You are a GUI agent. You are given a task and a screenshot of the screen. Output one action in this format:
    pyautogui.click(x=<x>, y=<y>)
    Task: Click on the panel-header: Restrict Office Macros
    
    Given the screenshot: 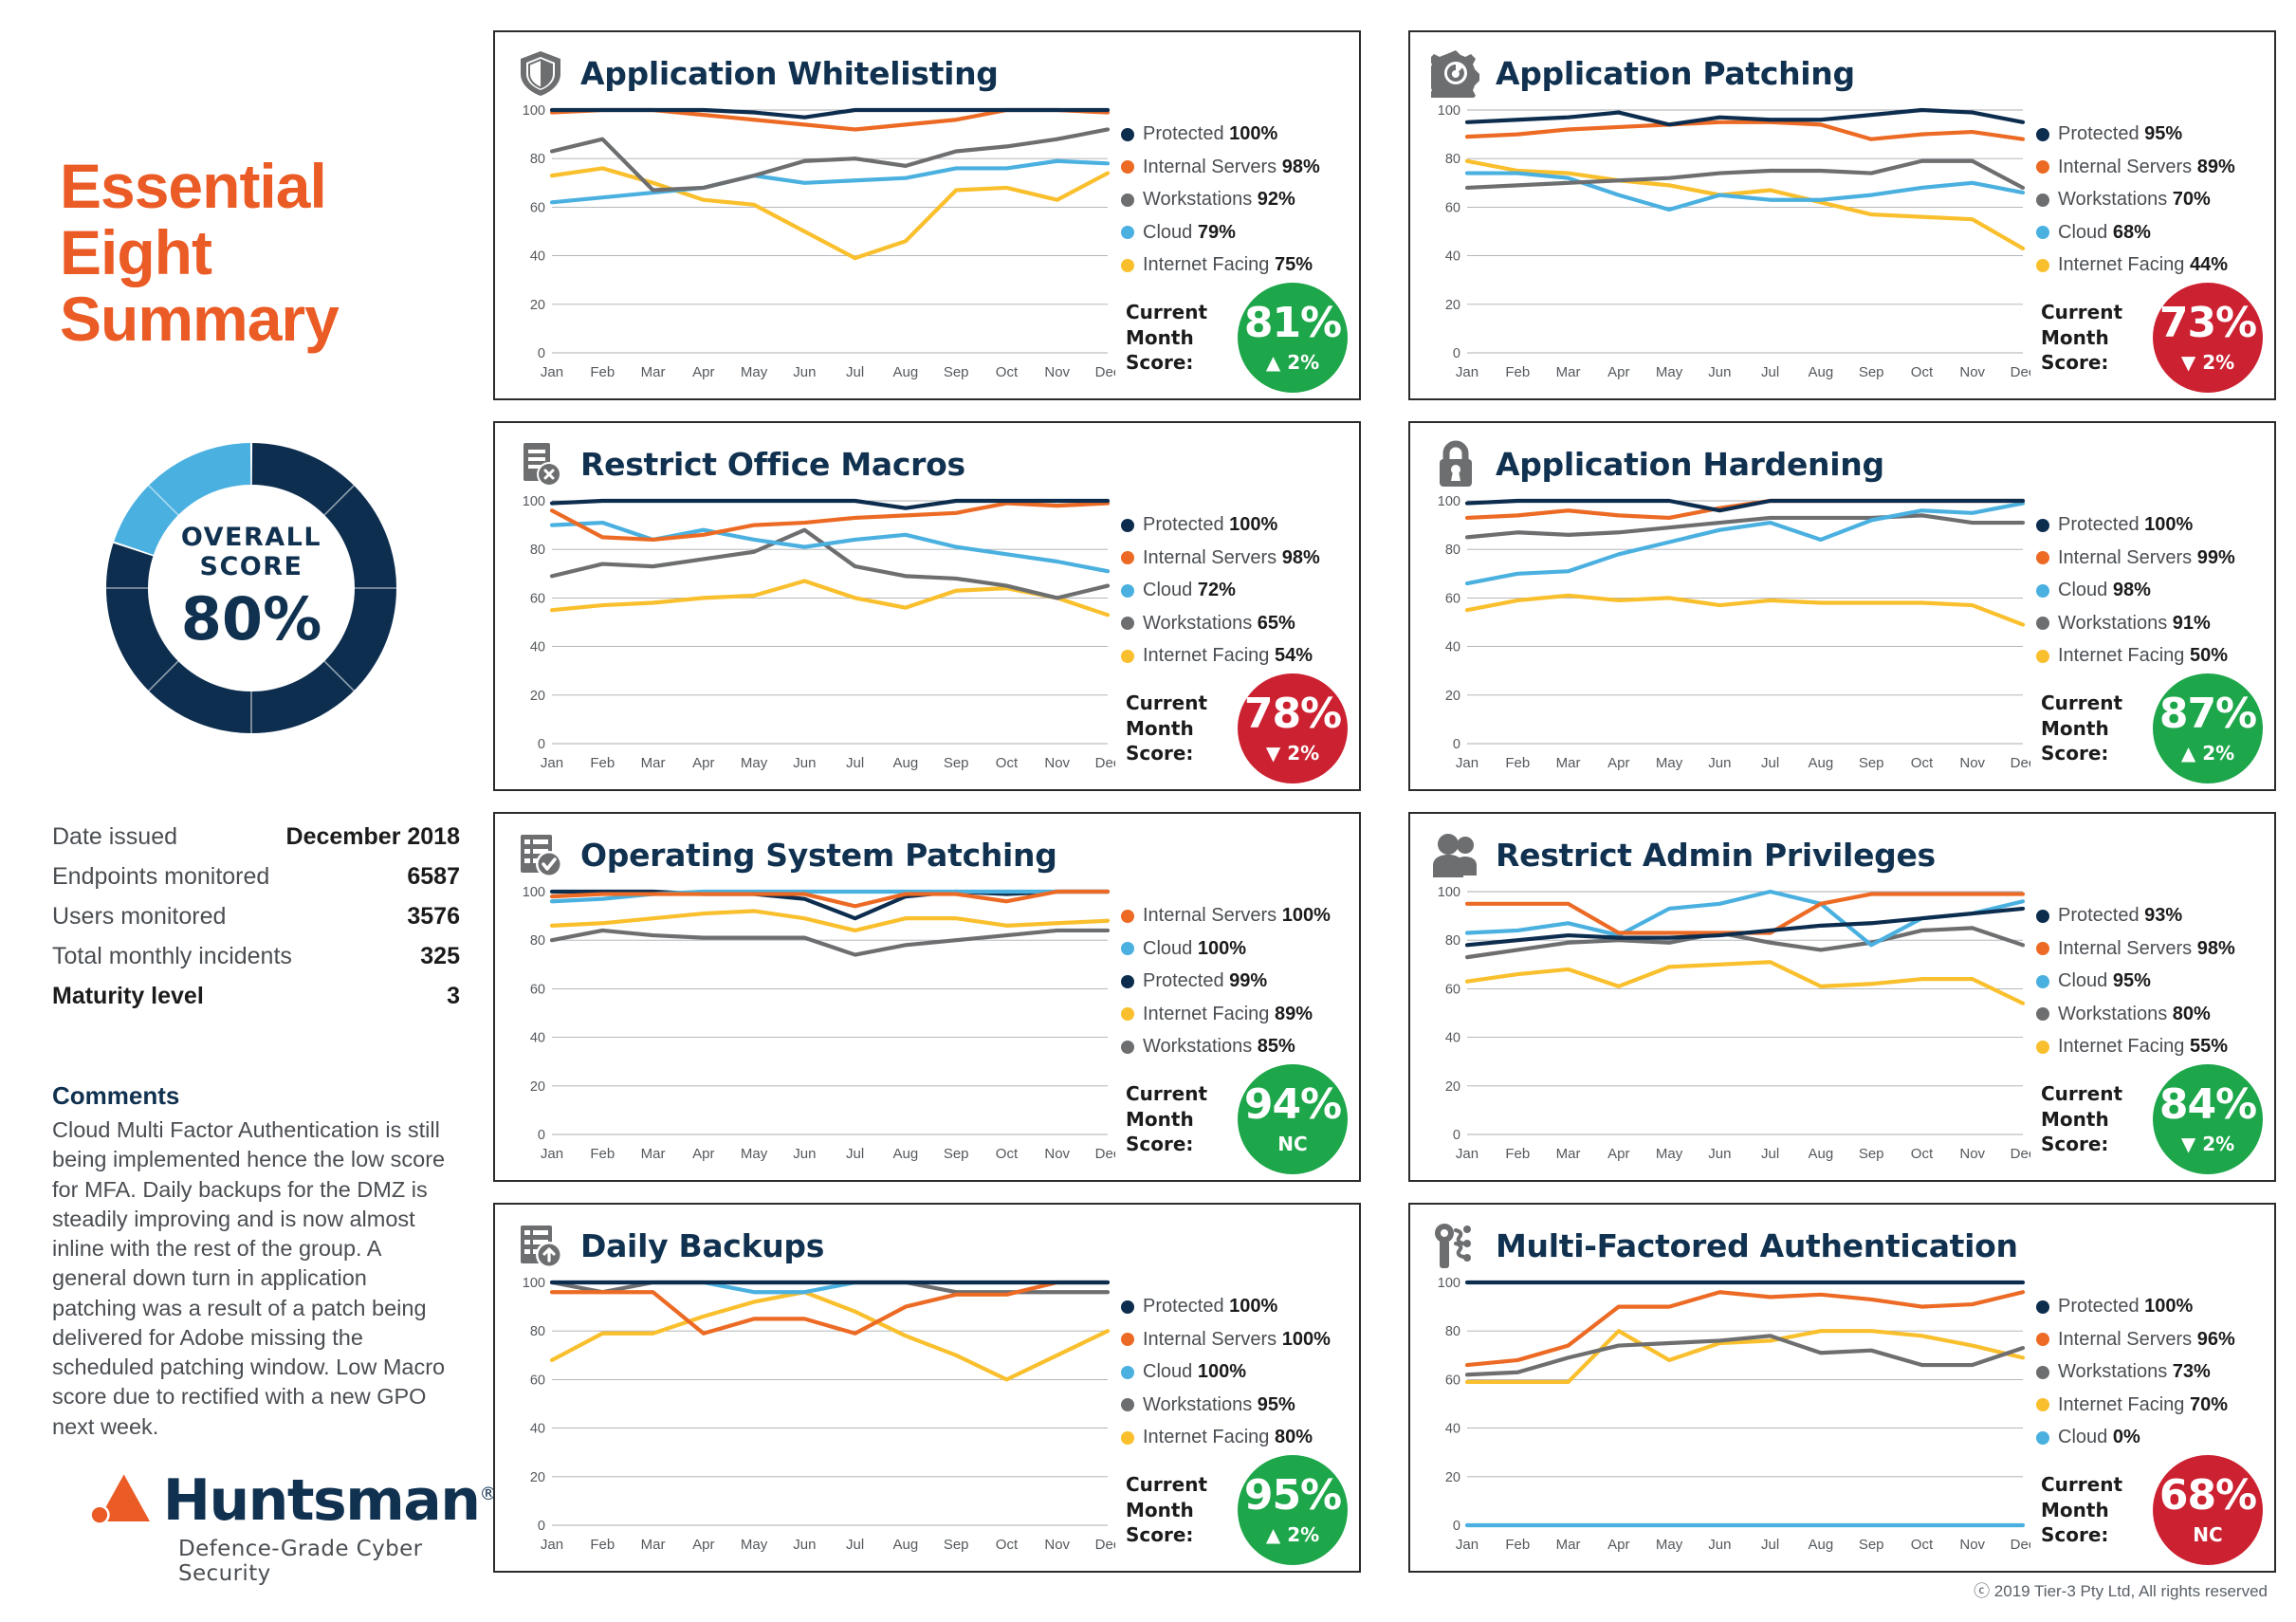 What is the action you would take?
    pyautogui.click(x=927, y=457)
    